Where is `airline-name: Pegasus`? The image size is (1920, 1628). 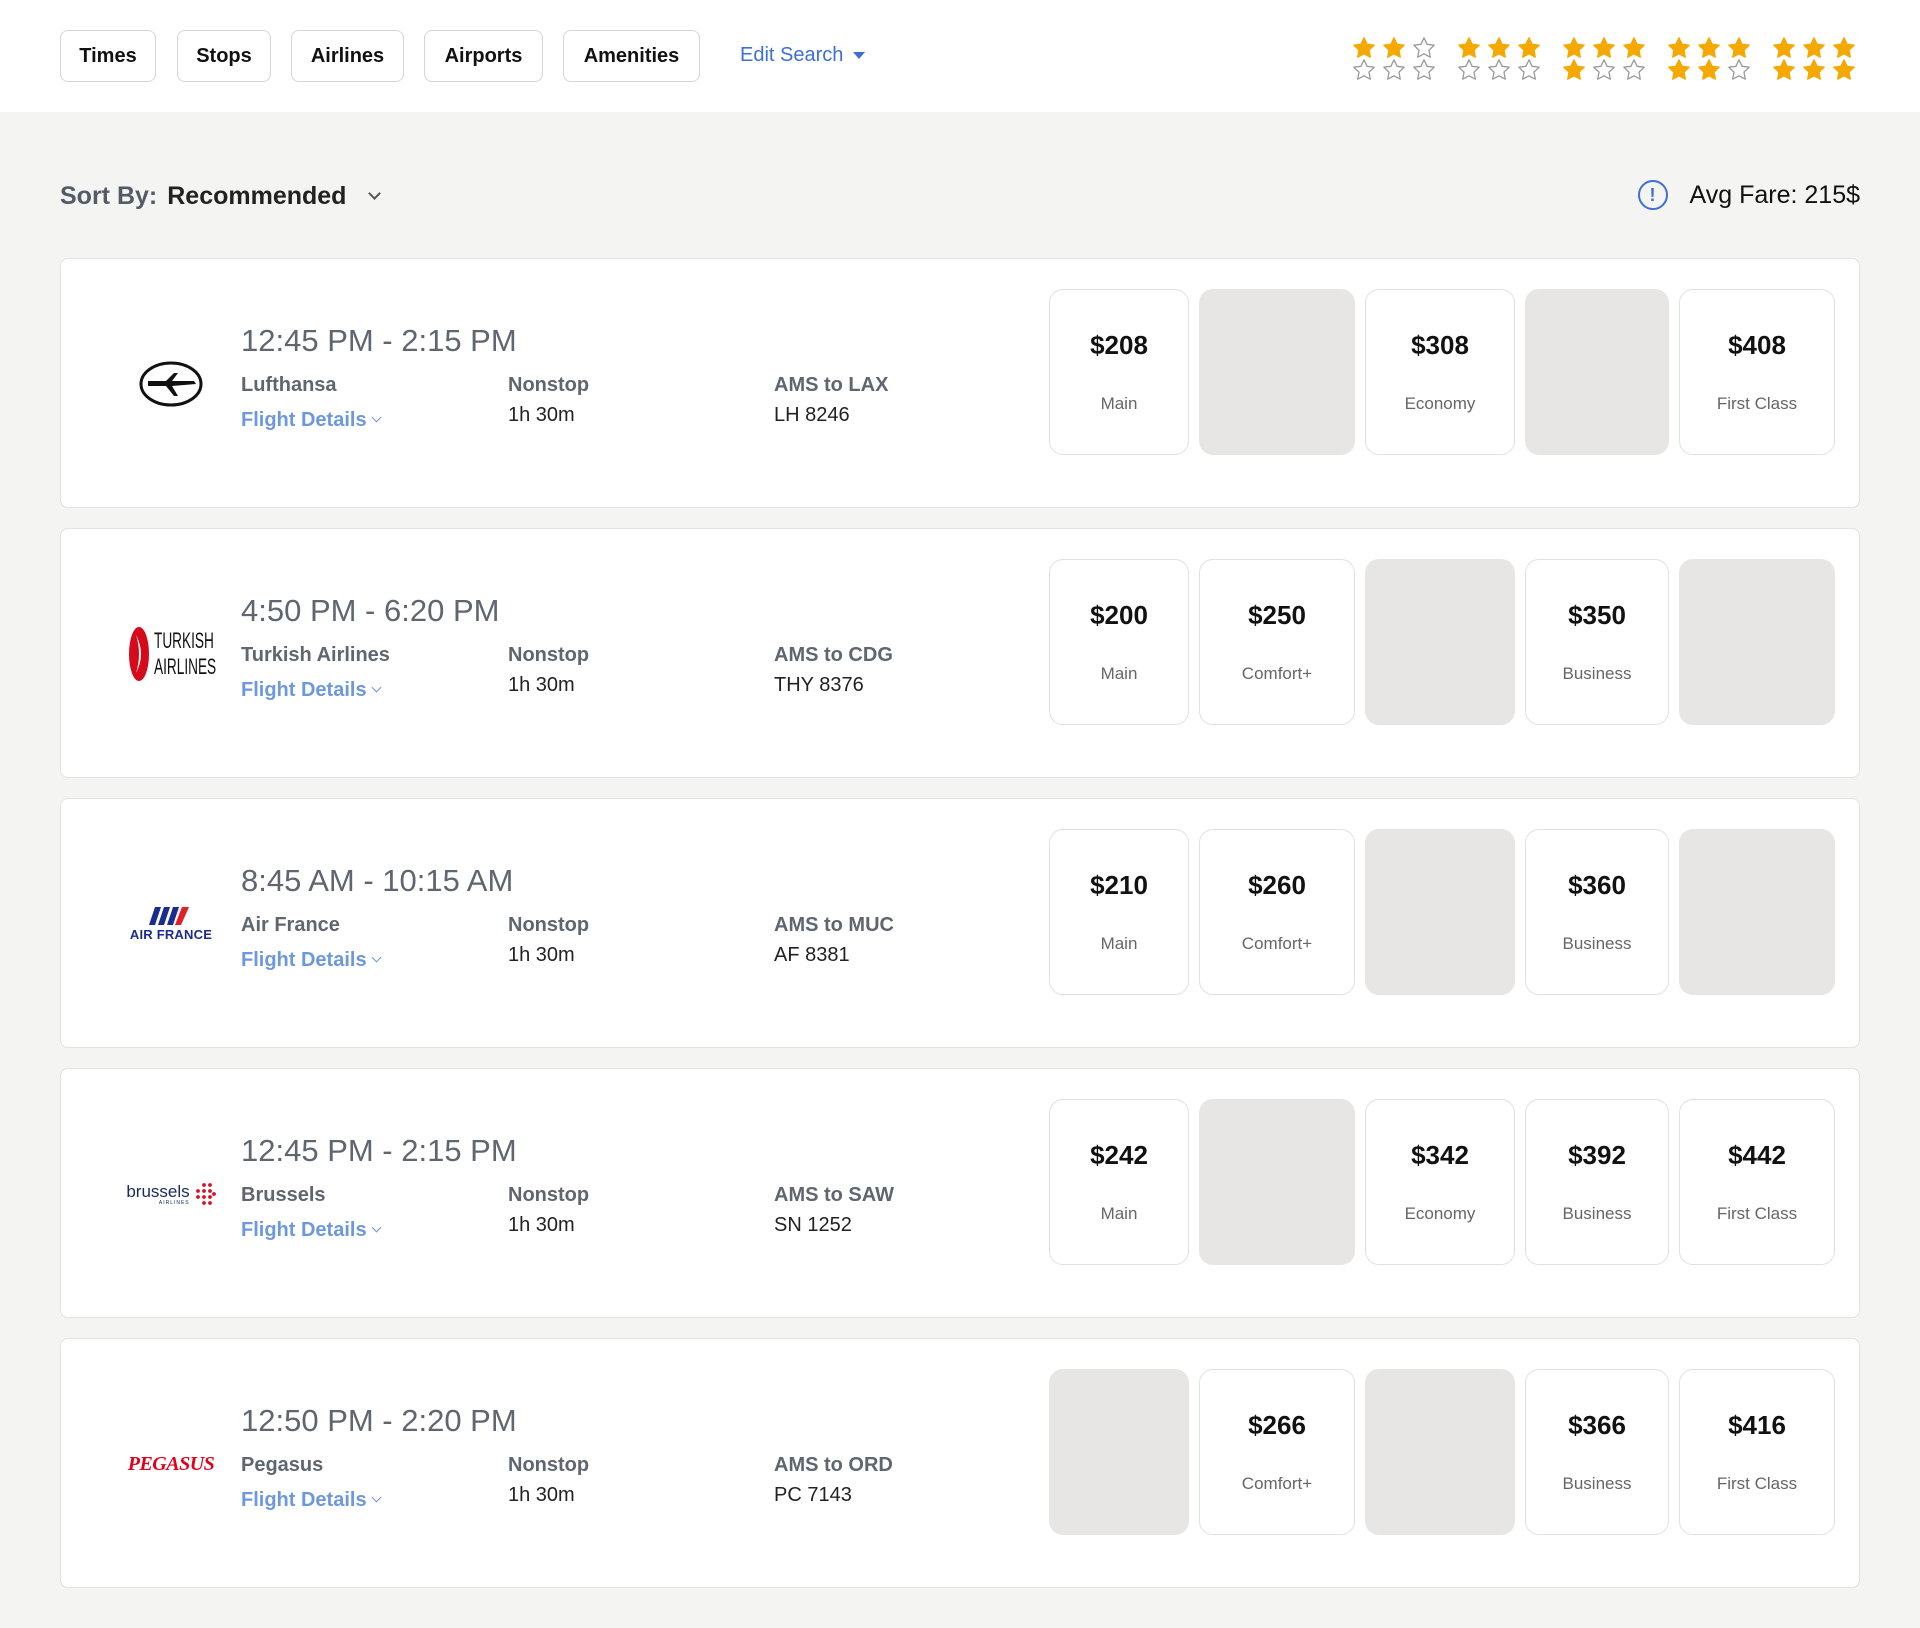 airline-name: Pegasus is located at coordinates (282, 1465).